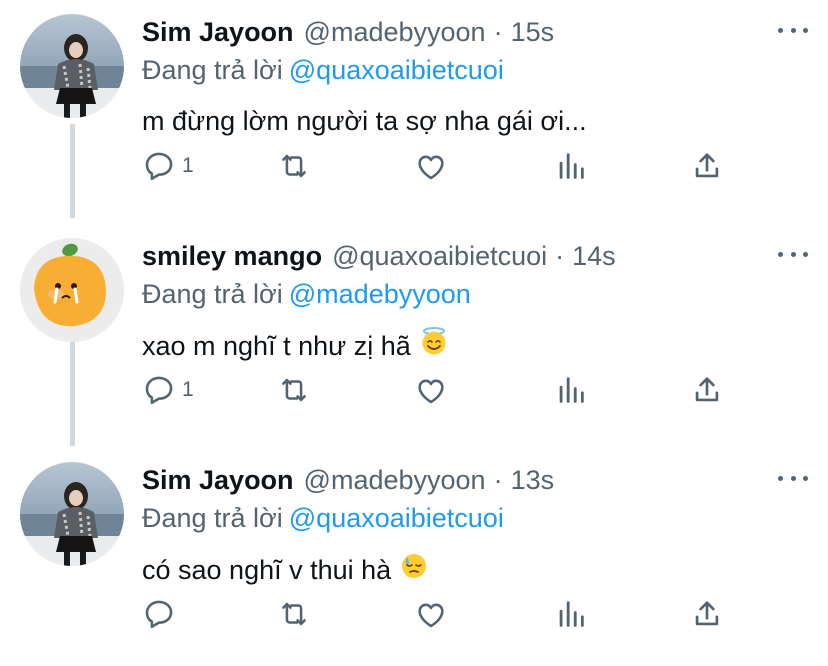  I want to click on tweet-header: Sim Jayoon @madebyyoon · 13s, so click(475, 480).